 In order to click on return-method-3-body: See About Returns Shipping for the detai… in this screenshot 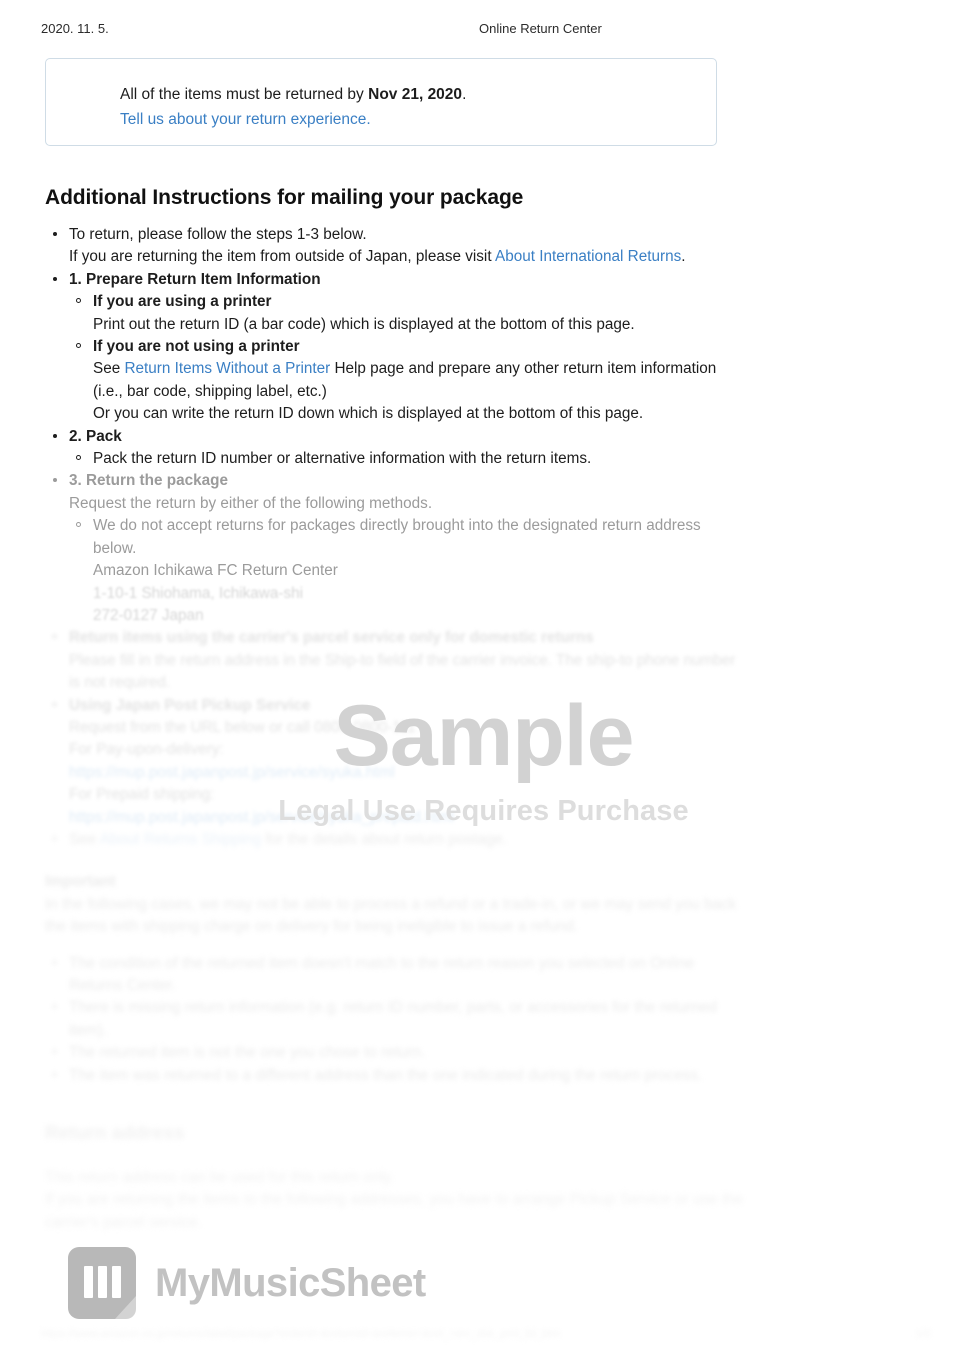, I will do `click(407, 840)`.